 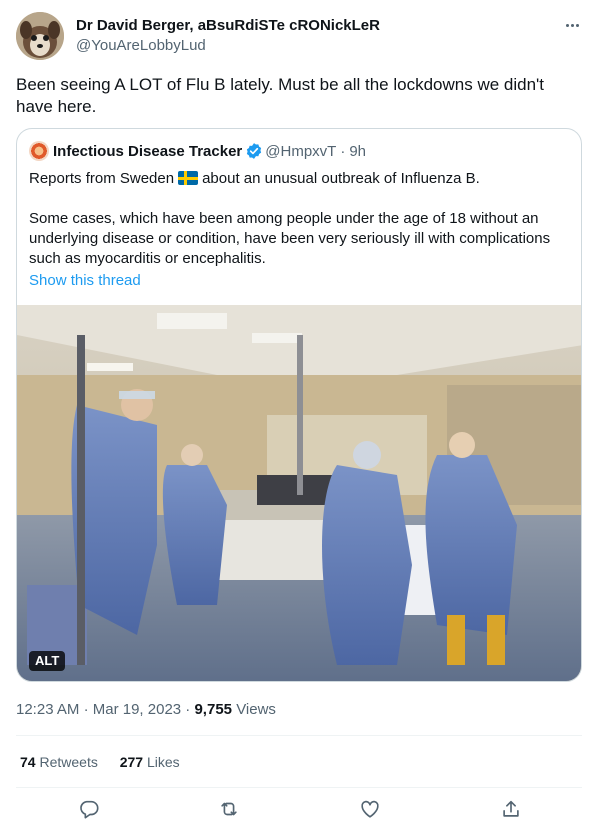 I want to click on quoted-author-name: Infectious Disease Tracker, so click(x=147, y=151).